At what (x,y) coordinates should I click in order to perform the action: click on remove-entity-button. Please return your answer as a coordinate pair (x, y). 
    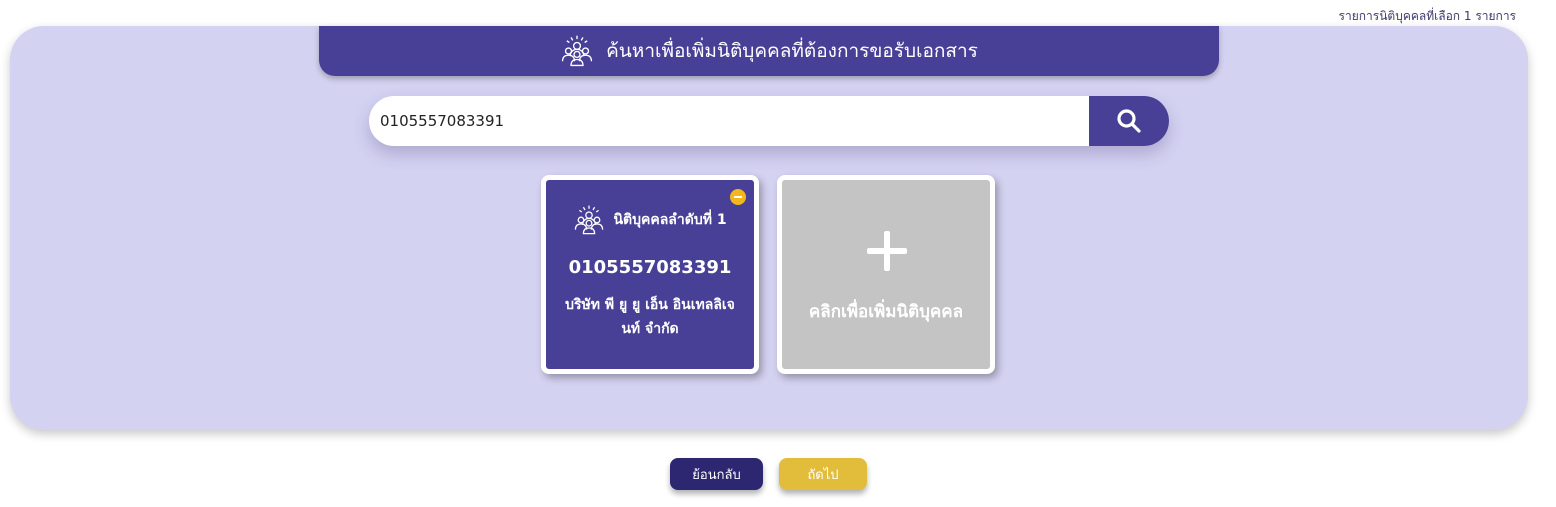
    Looking at the image, I should click on (738, 197).